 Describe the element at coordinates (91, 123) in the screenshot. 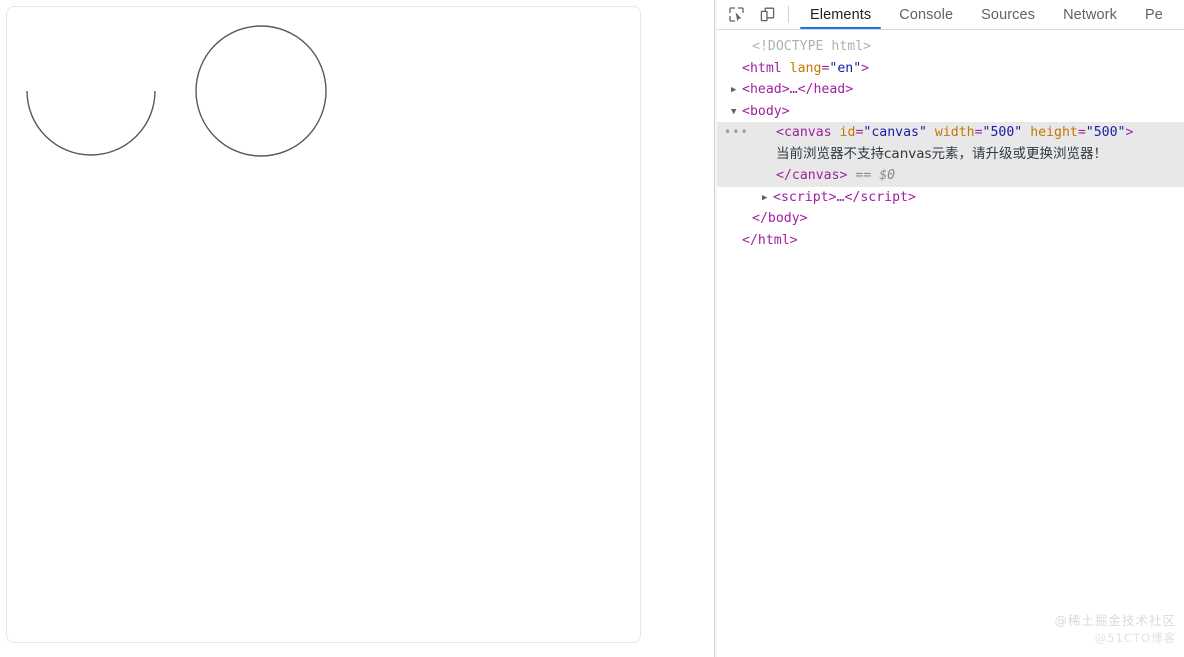

I see `semicircle-arc-shape` at that location.